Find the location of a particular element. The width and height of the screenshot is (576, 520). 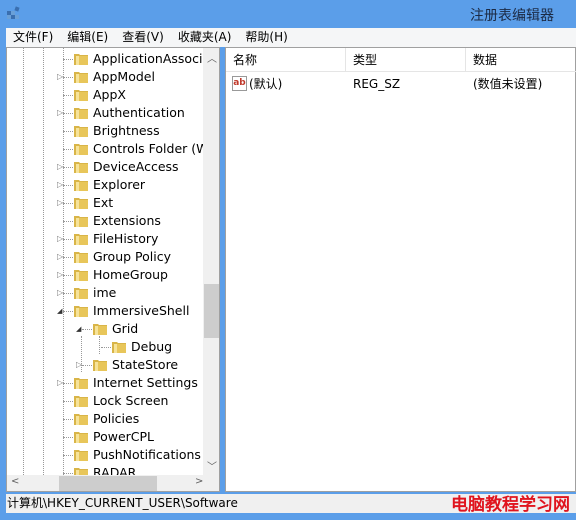

tree-item-label: DeviceAccess is located at coordinates (136, 166).